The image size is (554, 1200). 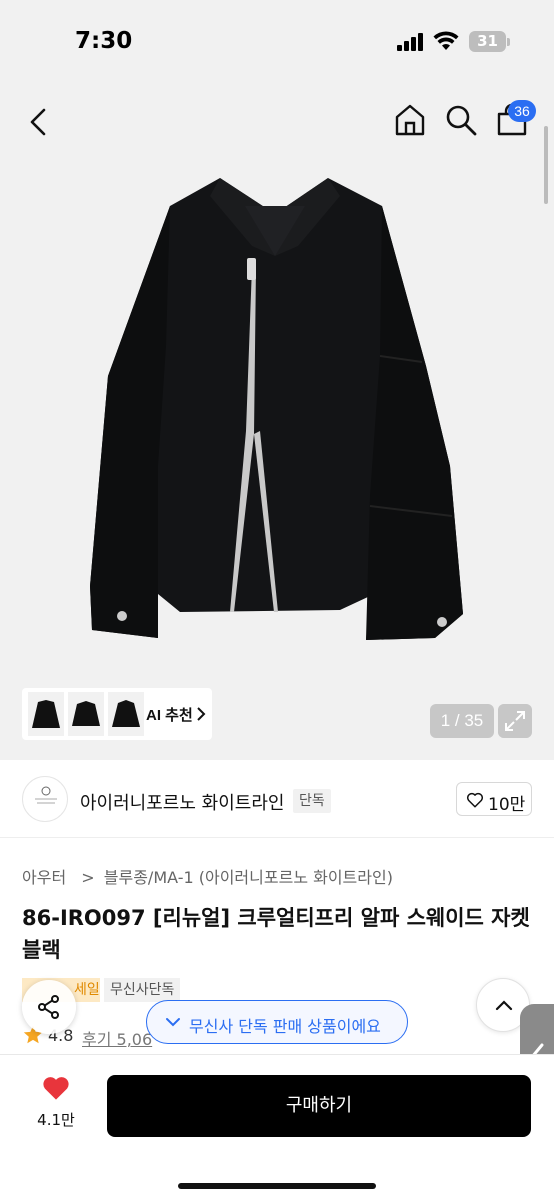 I want to click on exclusive-sale-banner-text: 무신사 단독 판매 상품이에요, so click(x=285, y=1026).